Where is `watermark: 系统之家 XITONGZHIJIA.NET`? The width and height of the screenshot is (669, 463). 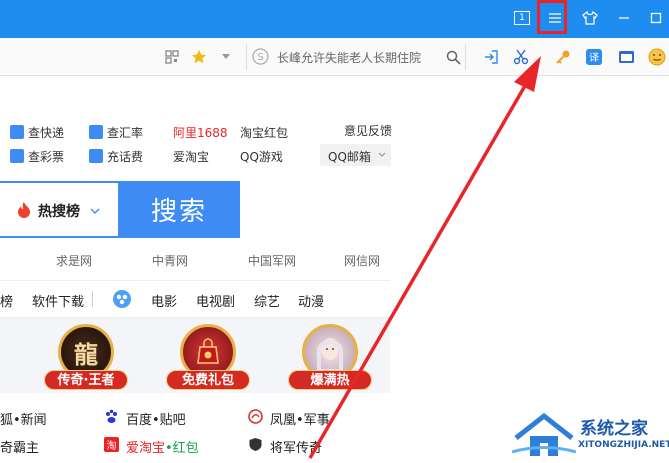 watermark: 系统之家 XITONGZHIJIA.NET is located at coordinates (588, 435).